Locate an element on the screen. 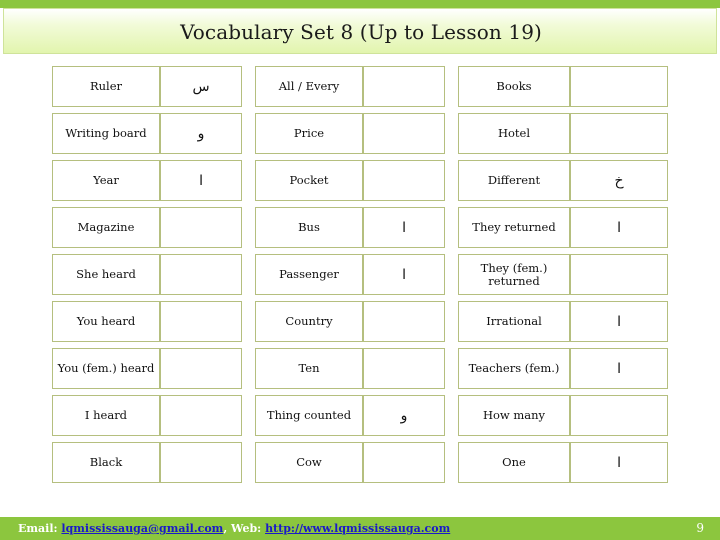 The height and width of the screenshot is (540, 720). vocab-term-cell: They (fem.) returned is located at coordinates (514, 274).